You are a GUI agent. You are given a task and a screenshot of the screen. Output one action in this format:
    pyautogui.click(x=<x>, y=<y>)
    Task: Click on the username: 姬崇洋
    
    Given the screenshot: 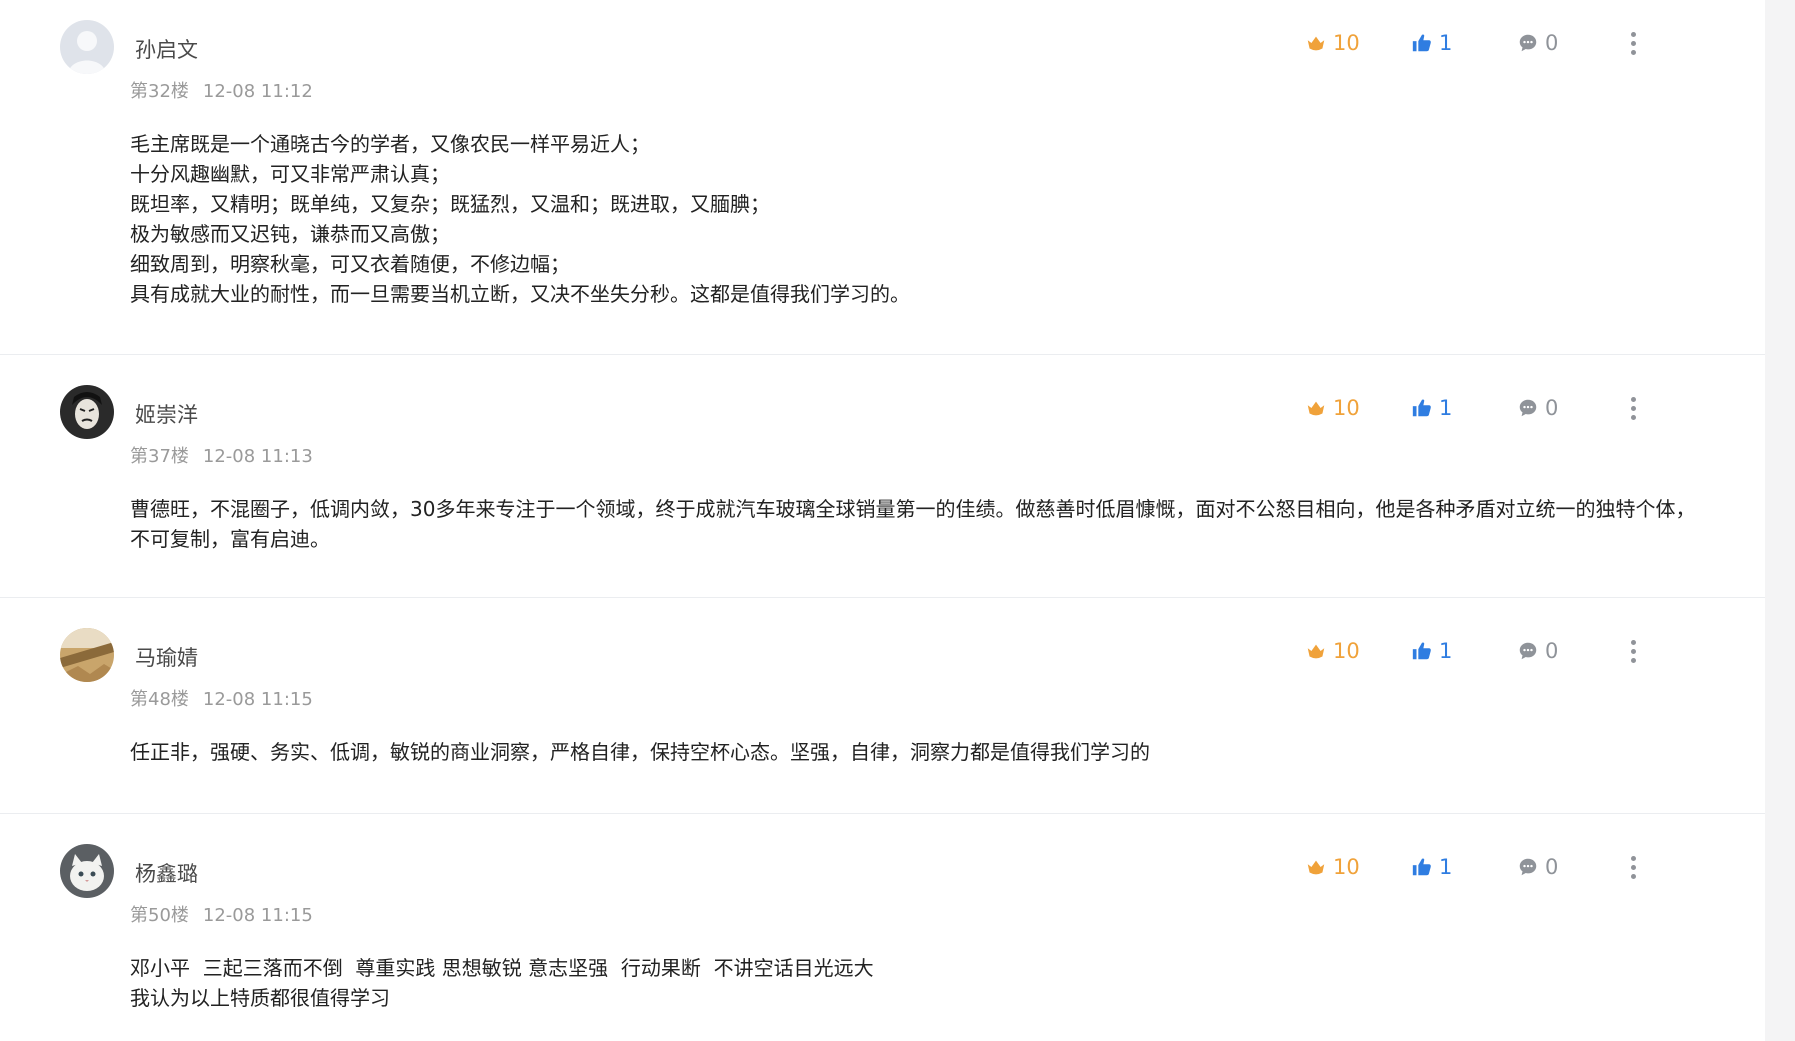 What is the action you would take?
    pyautogui.click(x=166, y=414)
    